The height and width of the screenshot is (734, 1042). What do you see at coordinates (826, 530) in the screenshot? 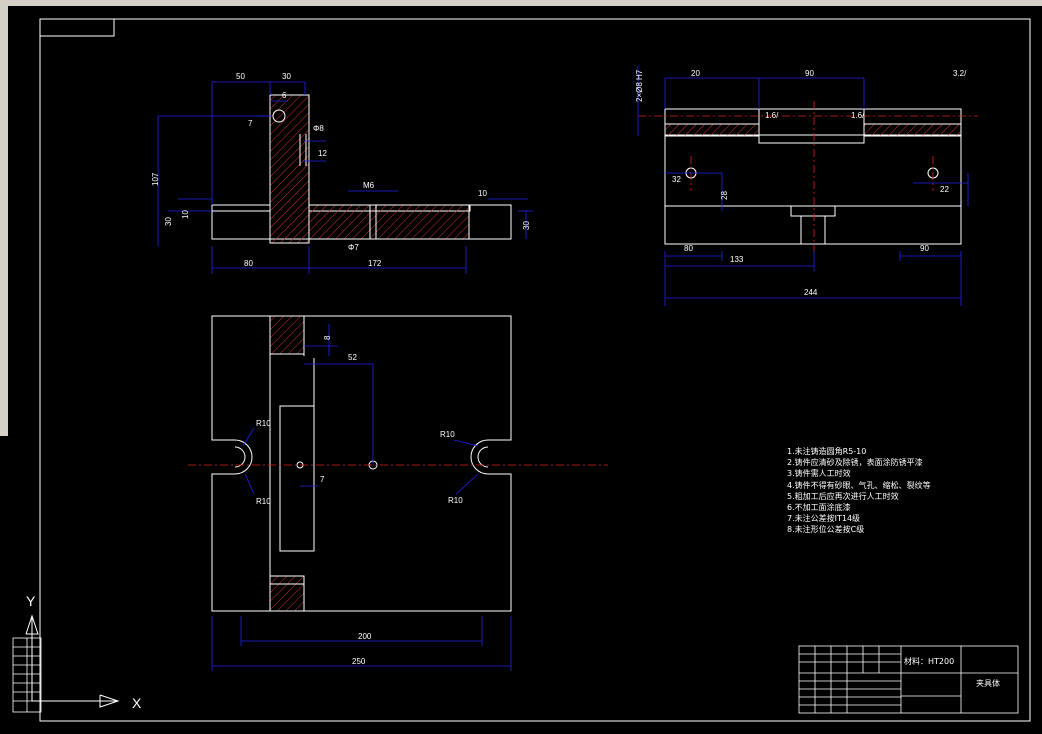
I see `note-item: 8.未注形位公差按C级` at bounding box center [826, 530].